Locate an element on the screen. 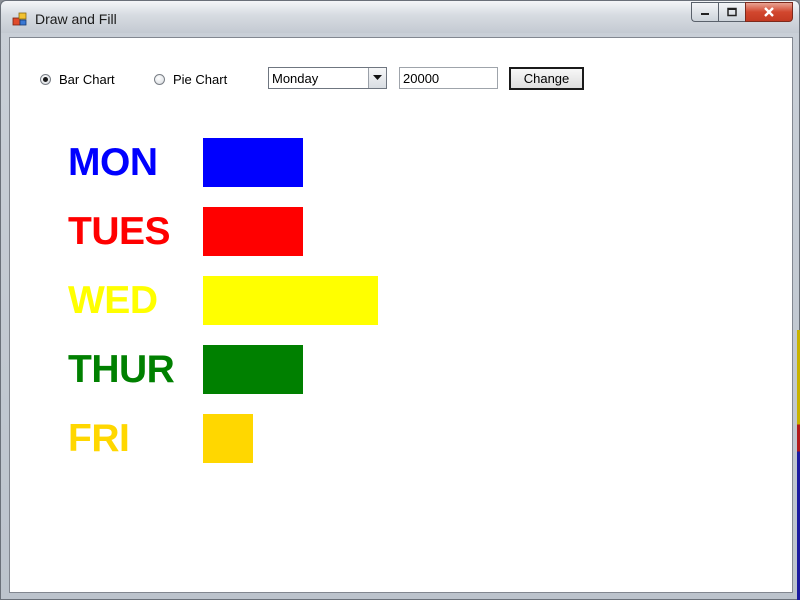 The height and width of the screenshot is (600, 800). minimize-button is located at coordinates (704, 12).